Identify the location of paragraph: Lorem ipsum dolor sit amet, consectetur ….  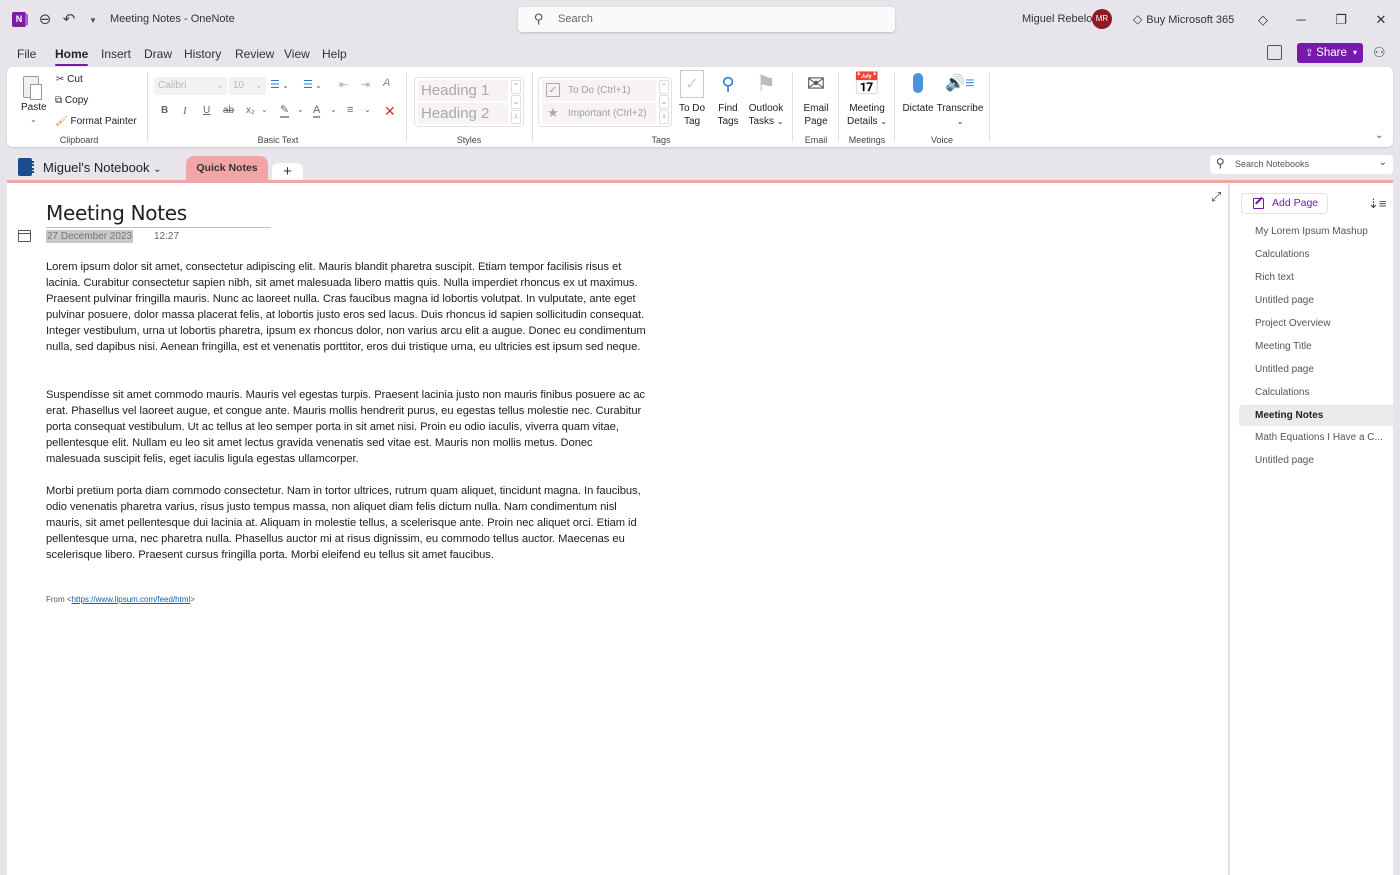
(346, 307).